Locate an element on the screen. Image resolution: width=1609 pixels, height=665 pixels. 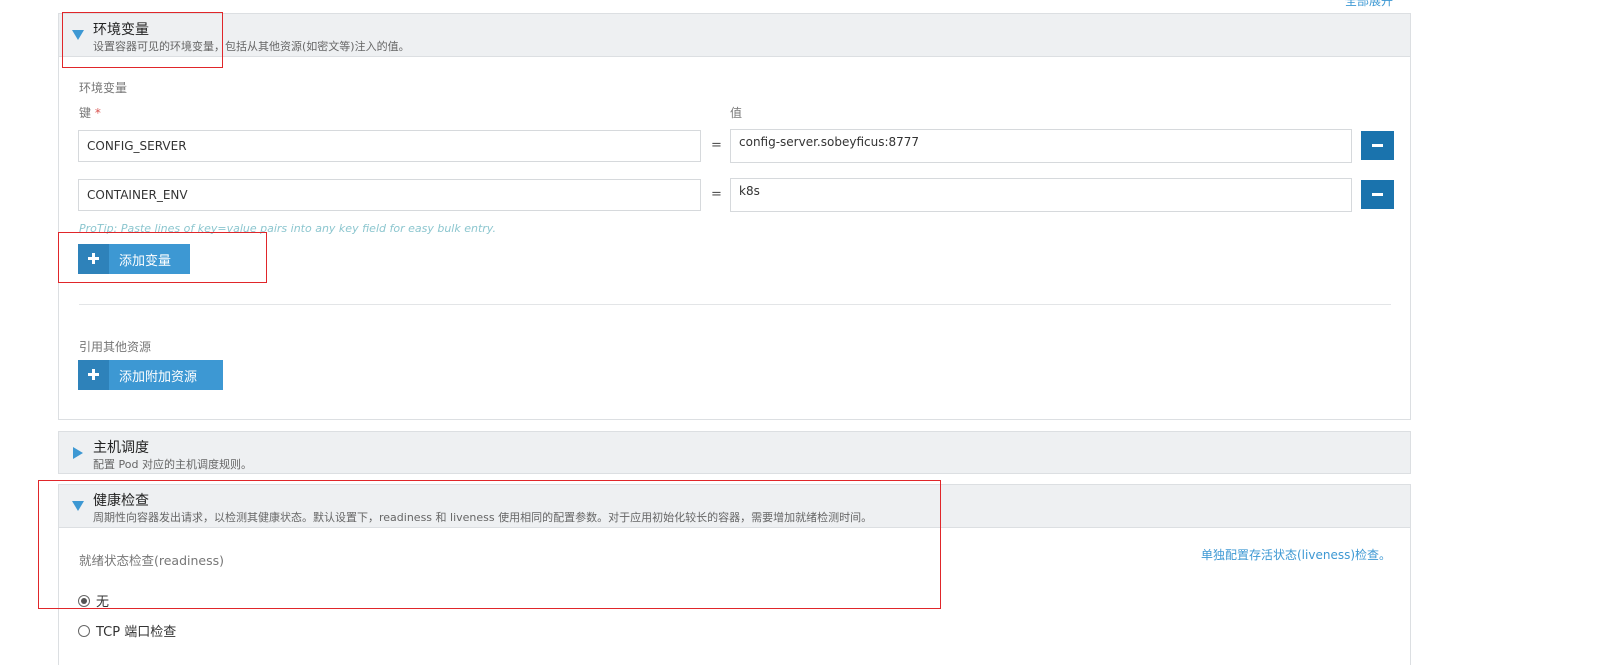
env-subheading: 环境变量 is located at coordinates (103, 88).